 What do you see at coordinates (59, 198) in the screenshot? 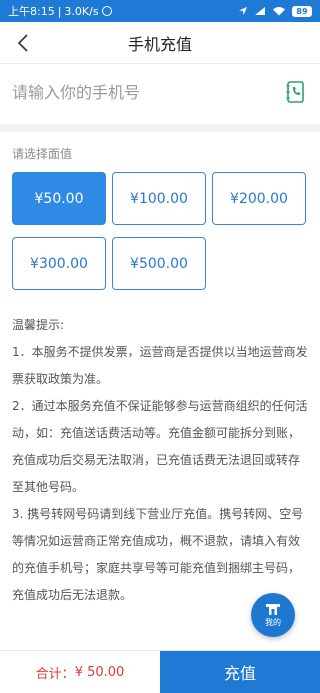
I see `amount-option-50: ¥50.00` at bounding box center [59, 198].